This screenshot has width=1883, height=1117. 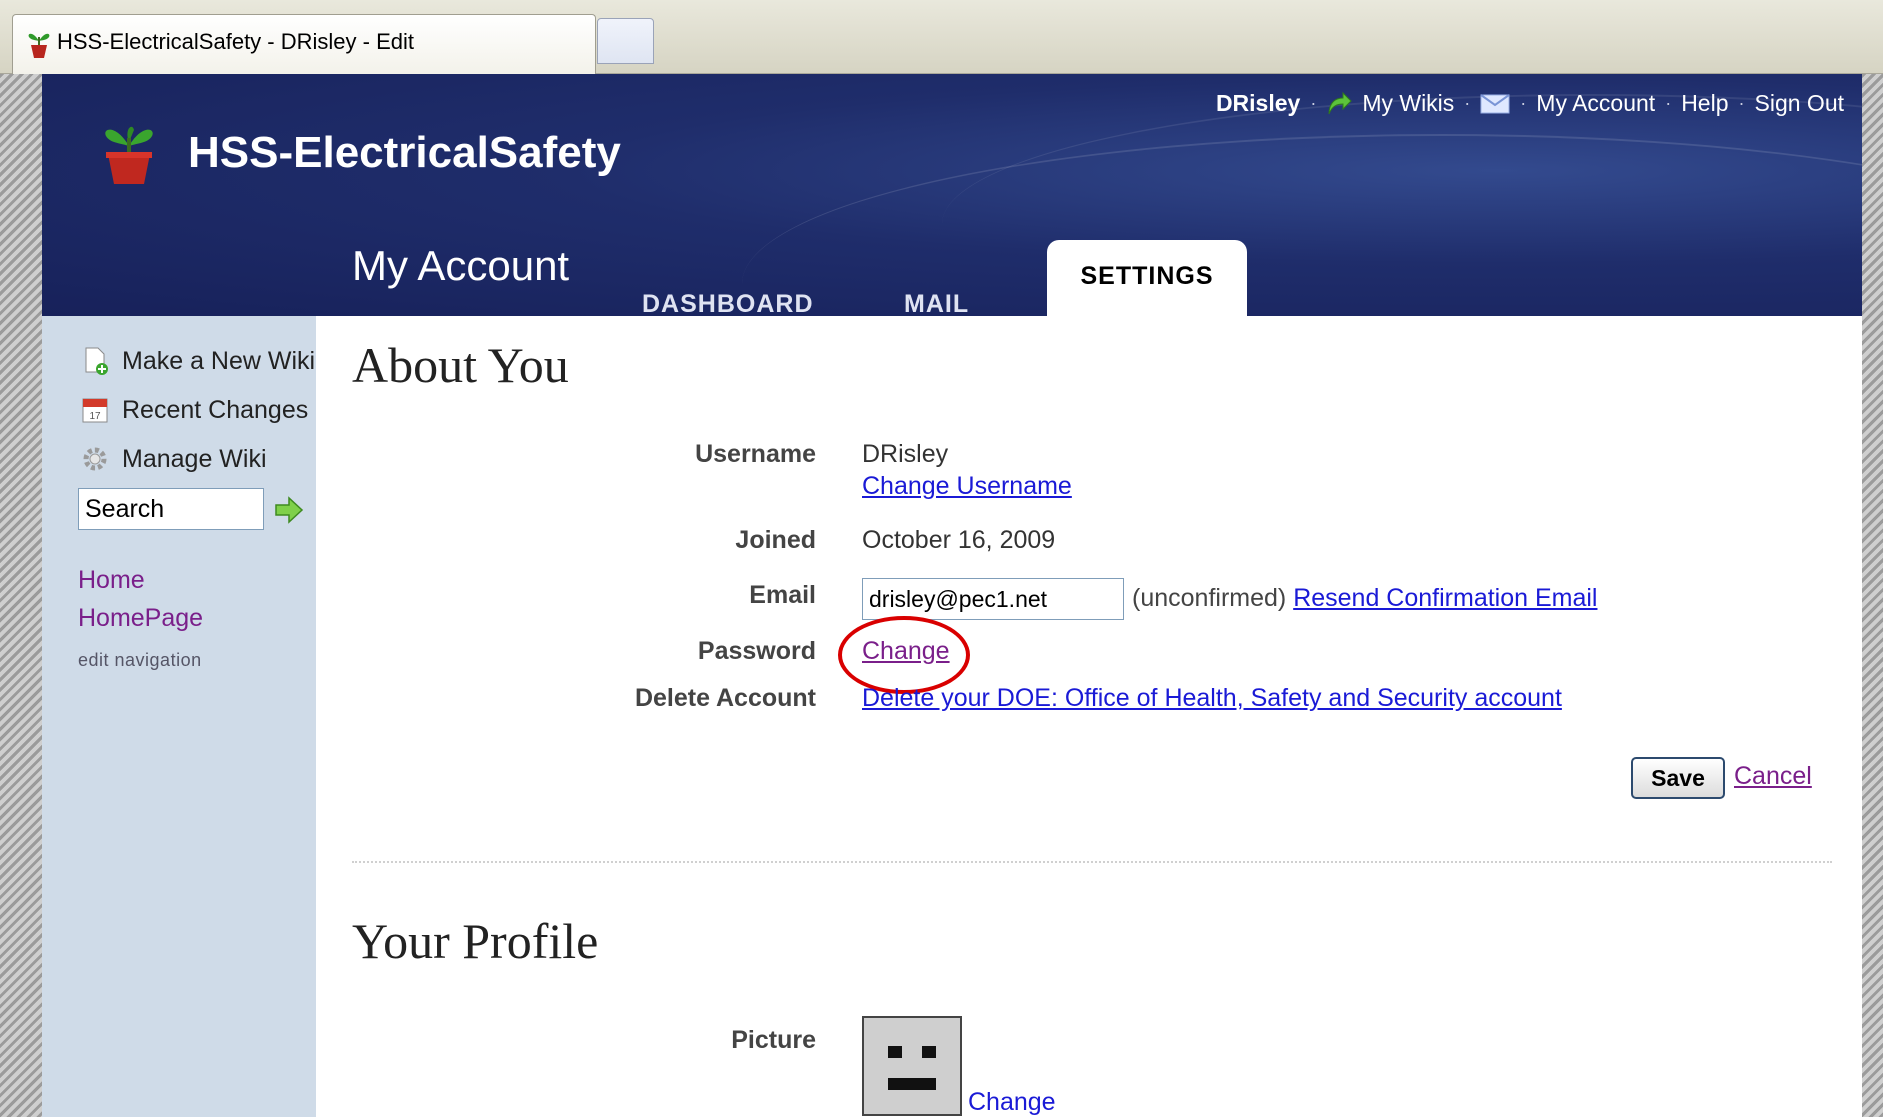 What do you see at coordinates (782, 595) in the screenshot?
I see `email-label: Email` at bounding box center [782, 595].